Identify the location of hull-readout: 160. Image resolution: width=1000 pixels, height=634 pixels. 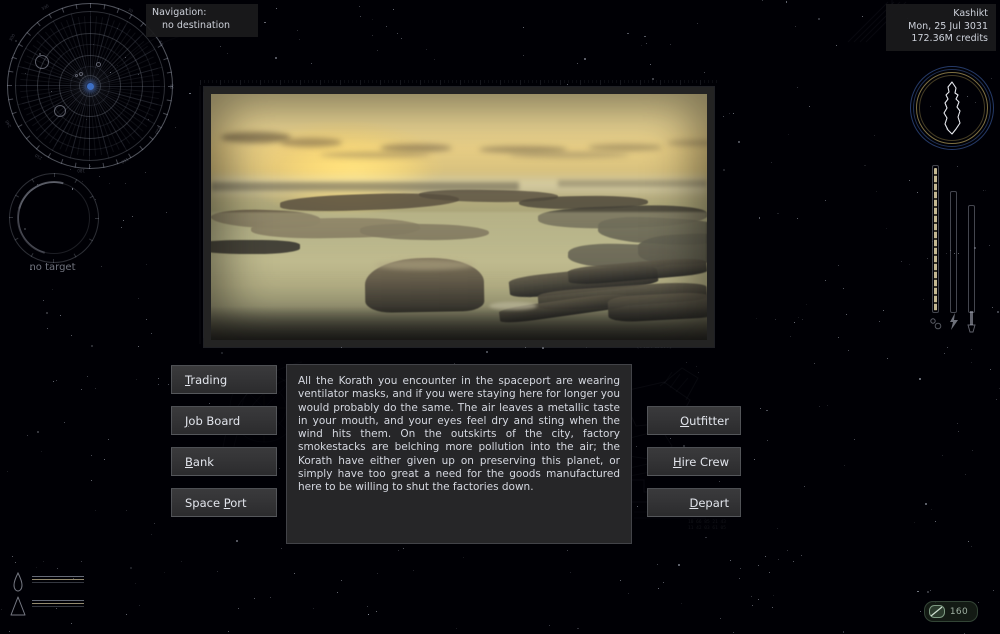
(950, 611).